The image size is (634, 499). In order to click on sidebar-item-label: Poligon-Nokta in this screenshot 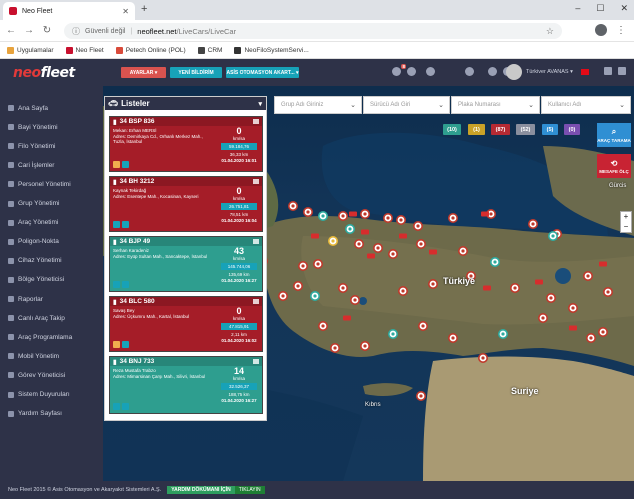, I will do `click(38, 242)`.